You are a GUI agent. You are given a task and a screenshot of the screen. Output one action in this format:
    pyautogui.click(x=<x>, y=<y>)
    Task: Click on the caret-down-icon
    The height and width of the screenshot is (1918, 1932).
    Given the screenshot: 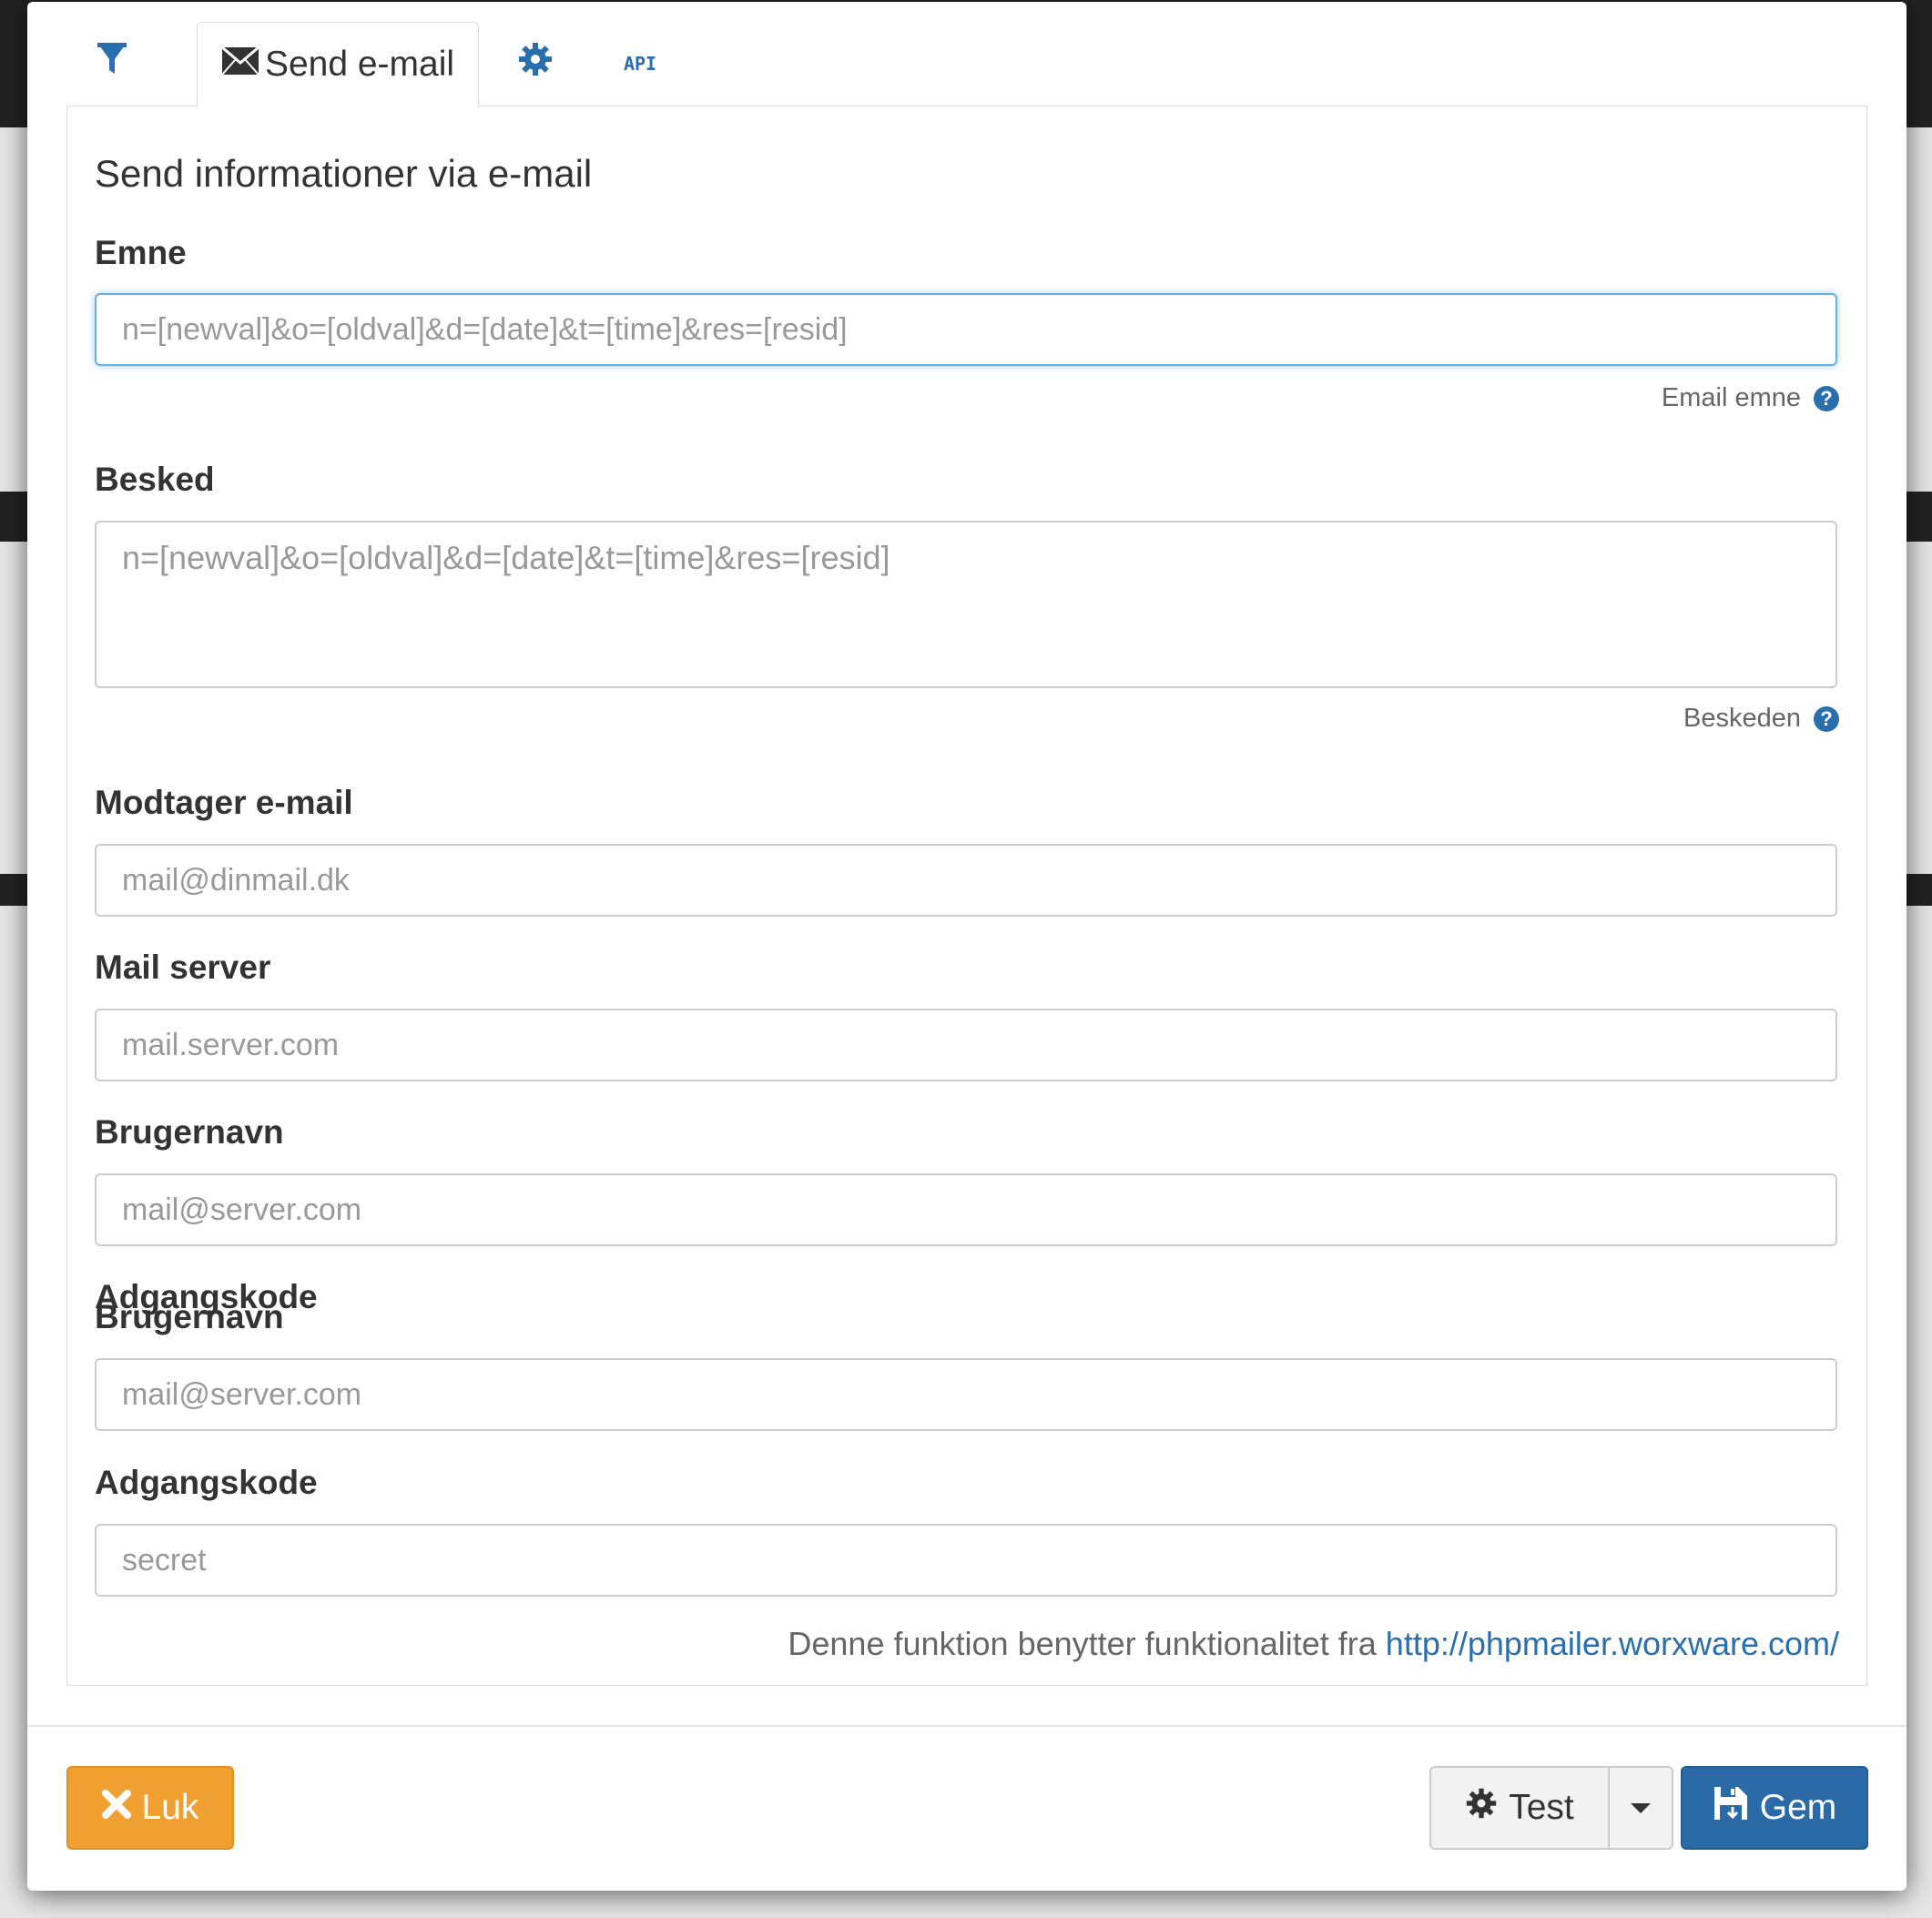 What is the action you would take?
    pyautogui.click(x=1641, y=1807)
    